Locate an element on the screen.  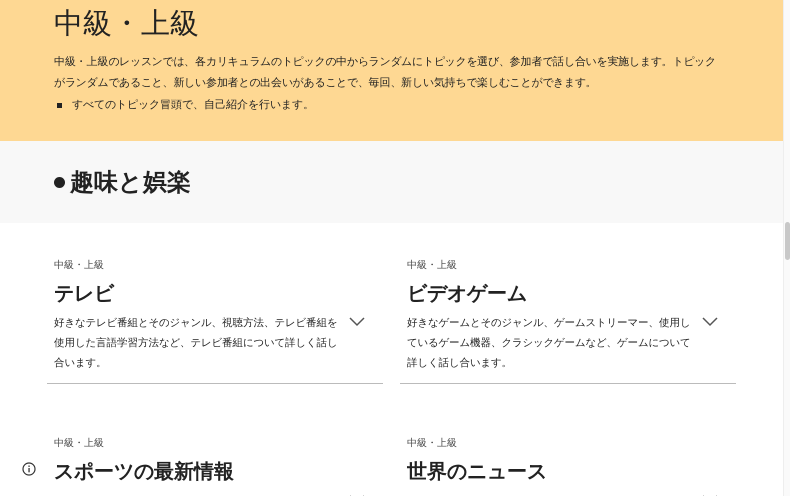
info-icon is located at coordinates (29, 469).